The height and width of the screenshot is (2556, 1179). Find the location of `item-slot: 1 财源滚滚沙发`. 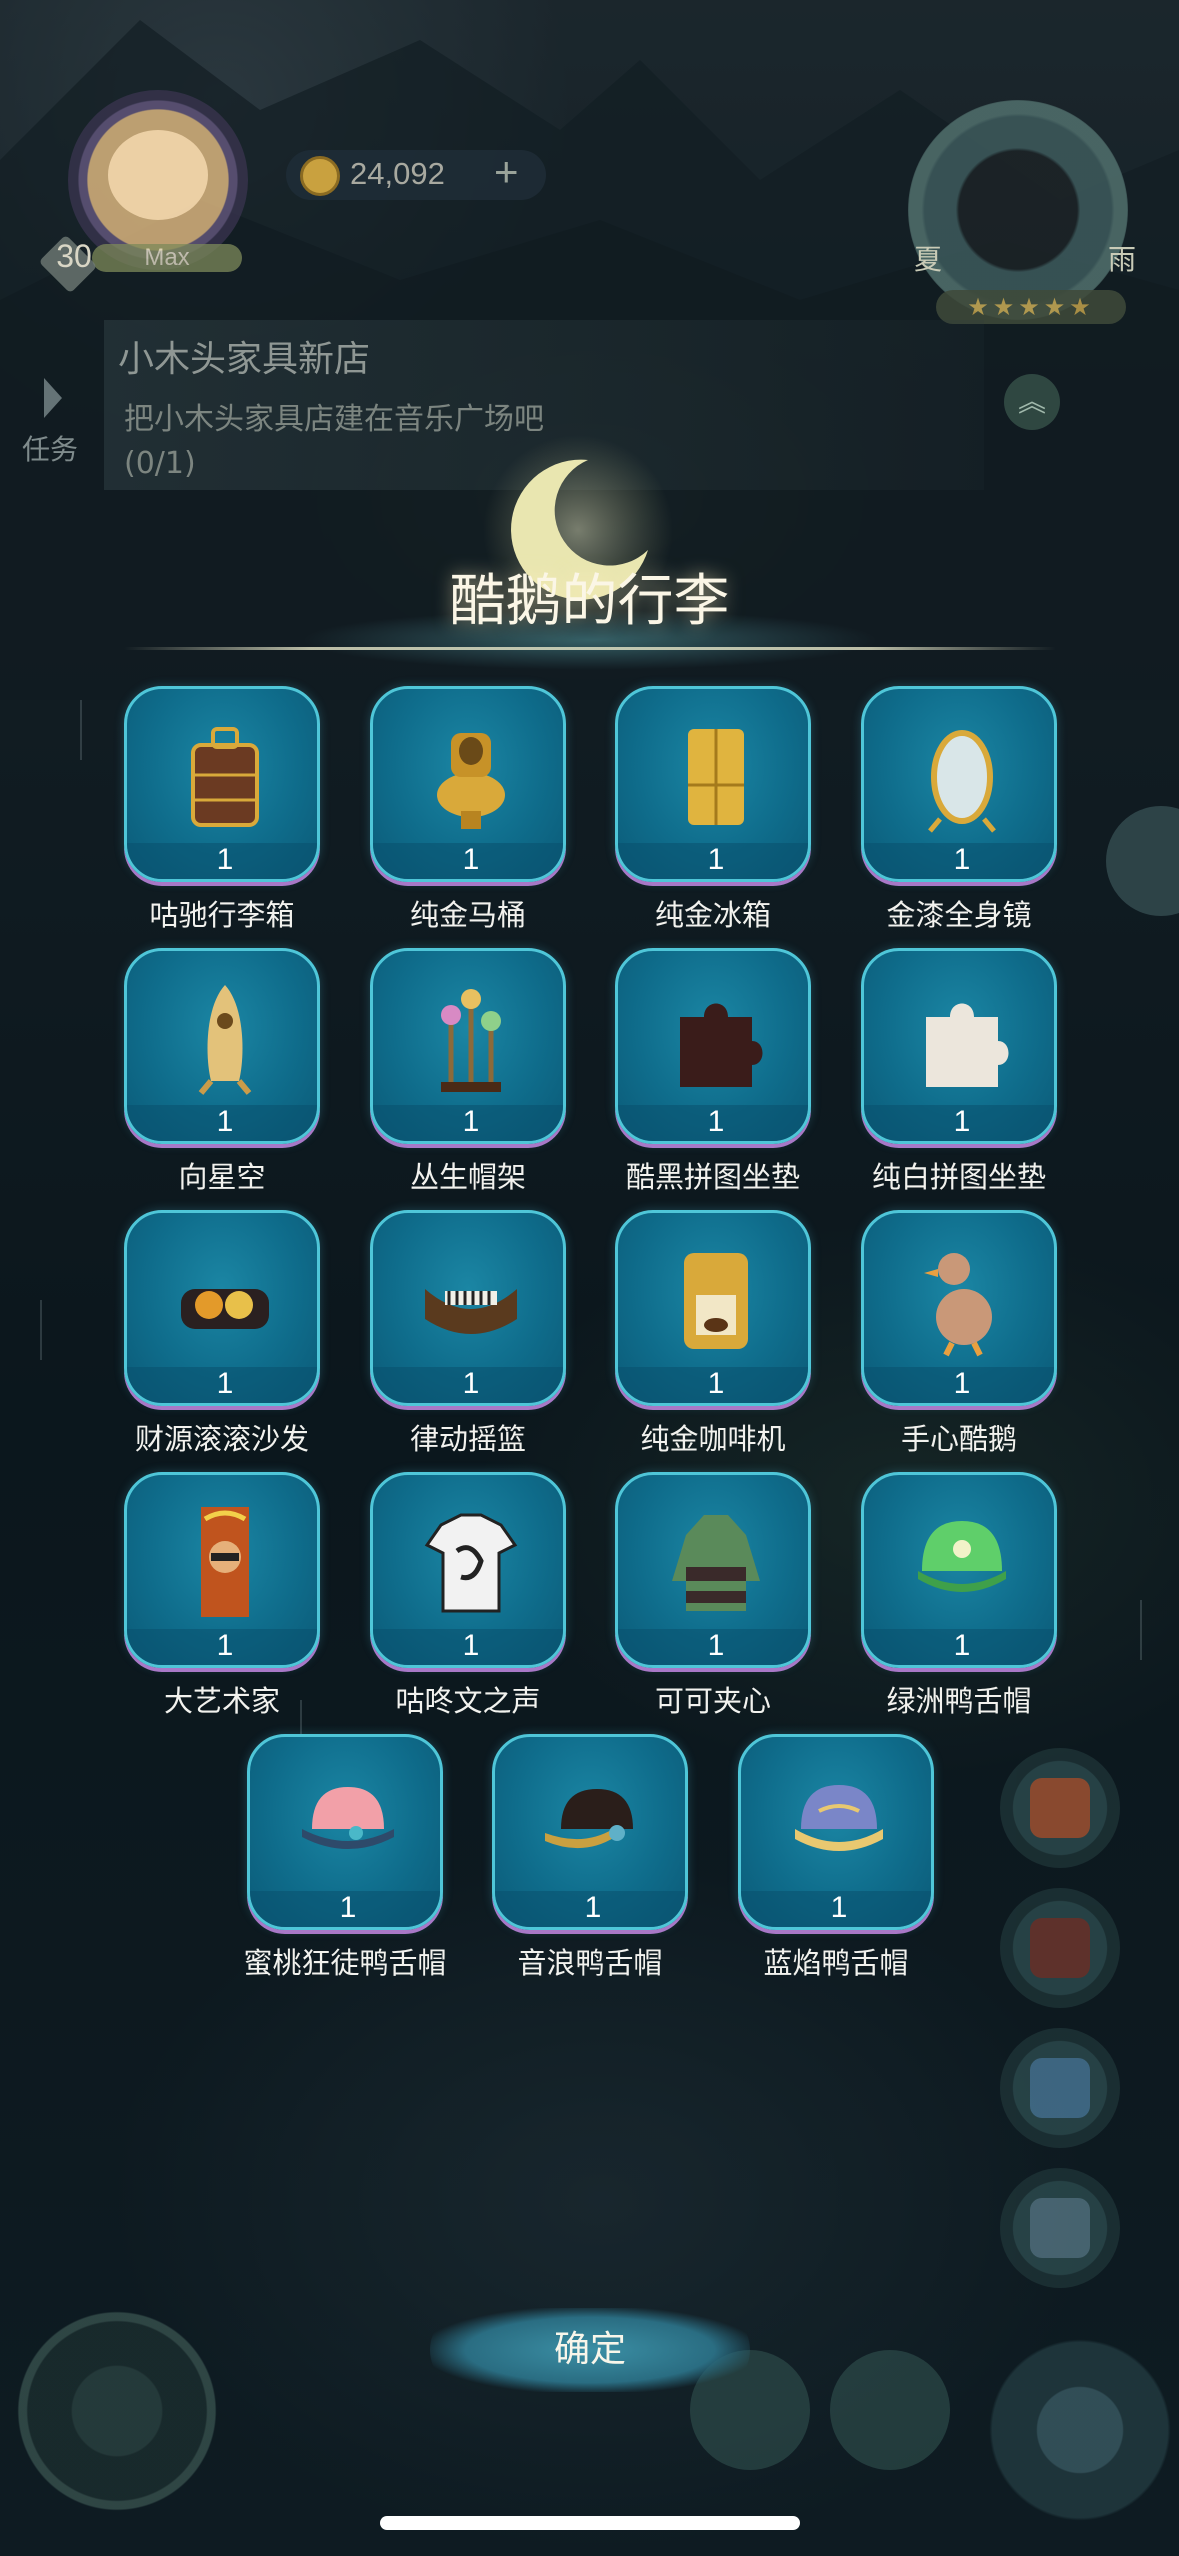

item-slot: 1 财源滚滚沙发 is located at coordinates (224, 1335).